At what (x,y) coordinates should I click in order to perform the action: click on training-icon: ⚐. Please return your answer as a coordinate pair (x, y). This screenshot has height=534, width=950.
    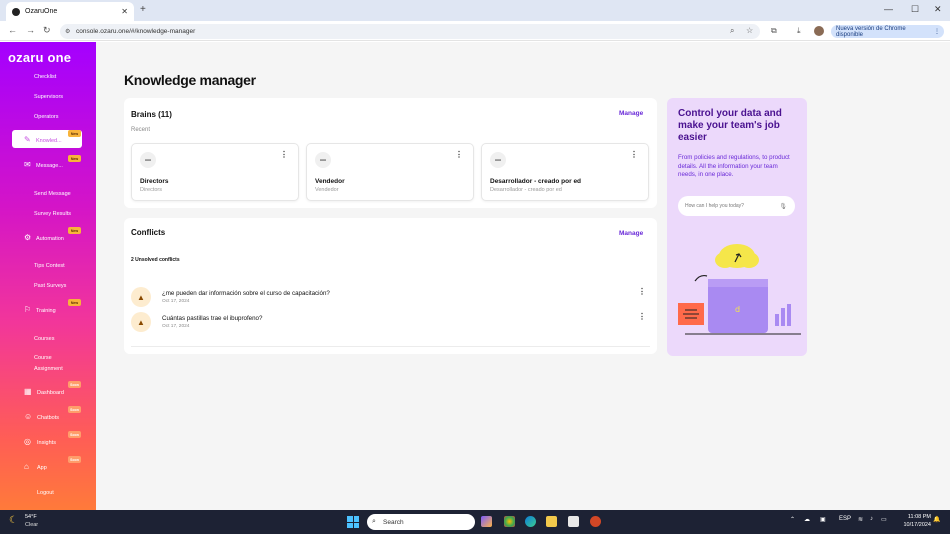
    Looking at the image, I should click on (28, 309).